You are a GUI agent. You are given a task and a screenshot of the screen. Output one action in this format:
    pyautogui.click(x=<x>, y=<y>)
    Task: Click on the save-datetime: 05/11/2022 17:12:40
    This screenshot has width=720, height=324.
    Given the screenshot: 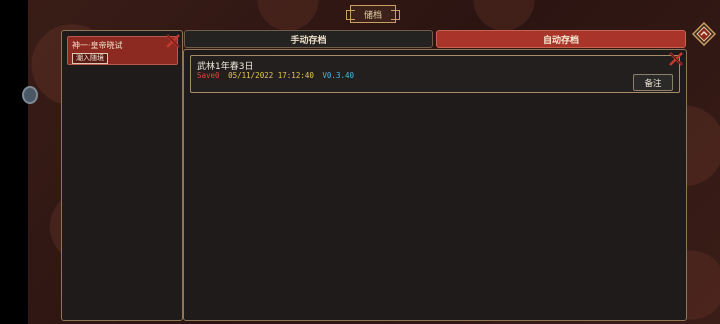 What is the action you would take?
    pyautogui.click(x=271, y=75)
    